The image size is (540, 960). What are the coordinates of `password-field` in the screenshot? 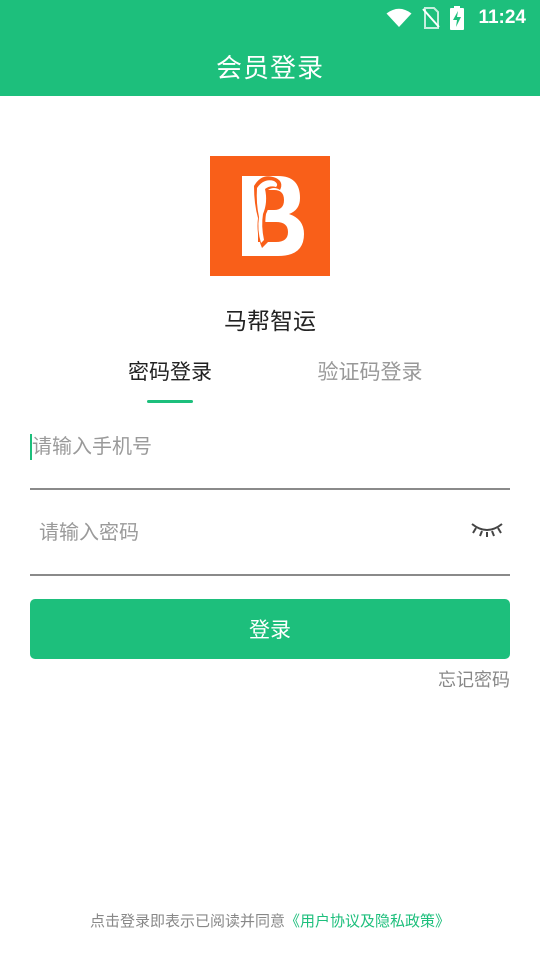 It's located at (270, 533).